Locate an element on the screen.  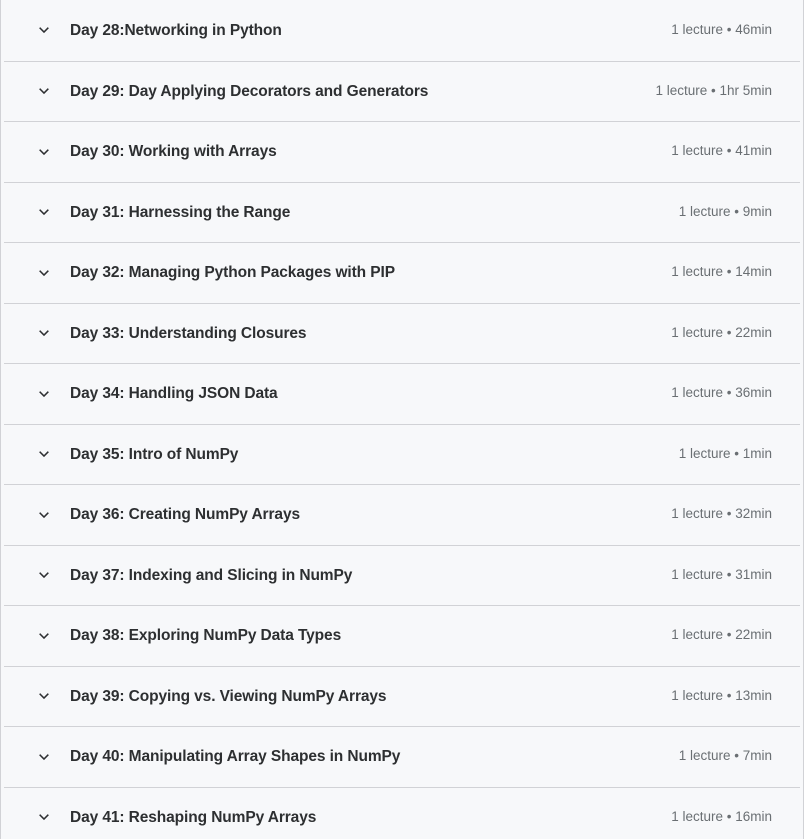
section-meta-0: 1 lecture • 46min is located at coordinates (721, 29).